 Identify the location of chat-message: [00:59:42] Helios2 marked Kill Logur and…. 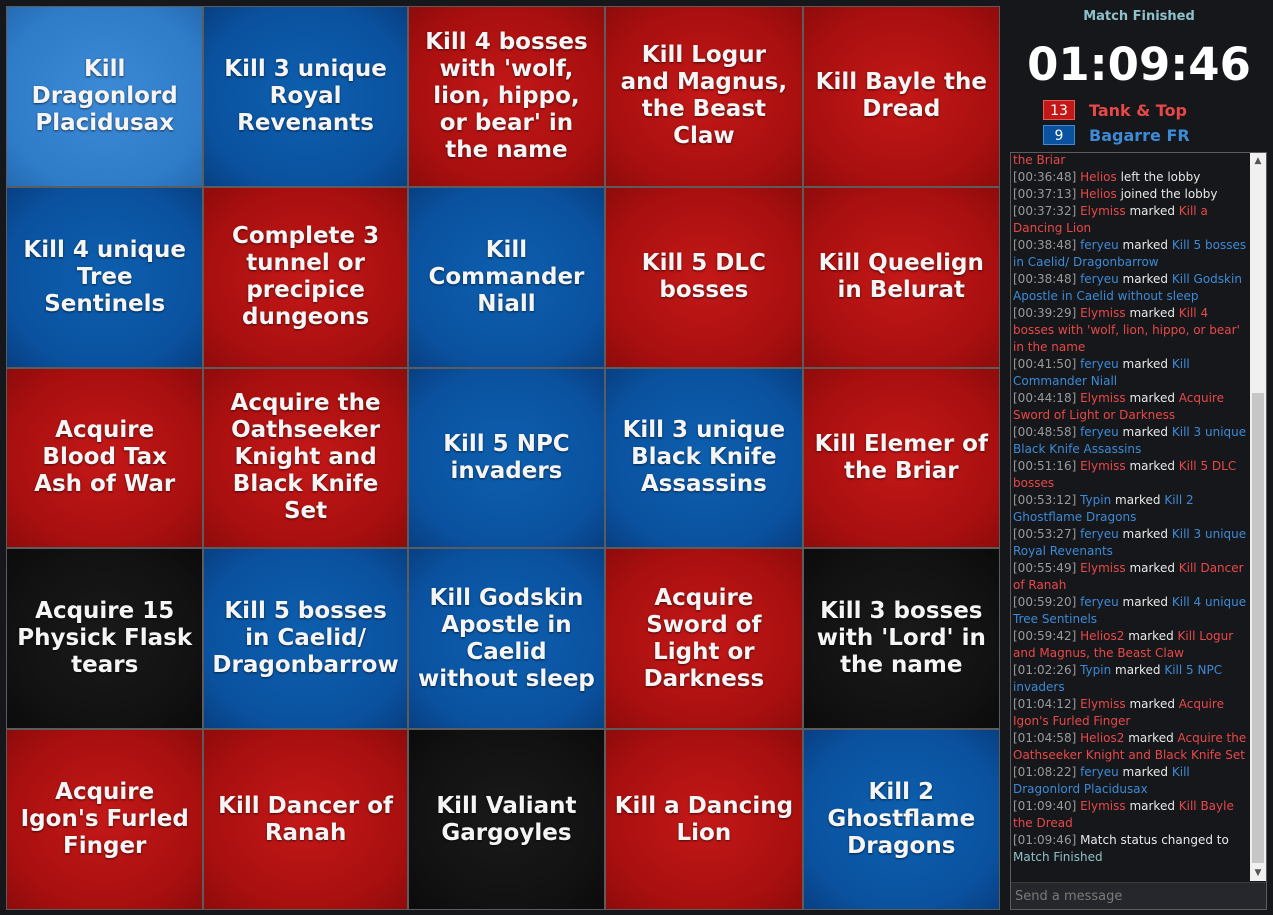
(1131, 645).